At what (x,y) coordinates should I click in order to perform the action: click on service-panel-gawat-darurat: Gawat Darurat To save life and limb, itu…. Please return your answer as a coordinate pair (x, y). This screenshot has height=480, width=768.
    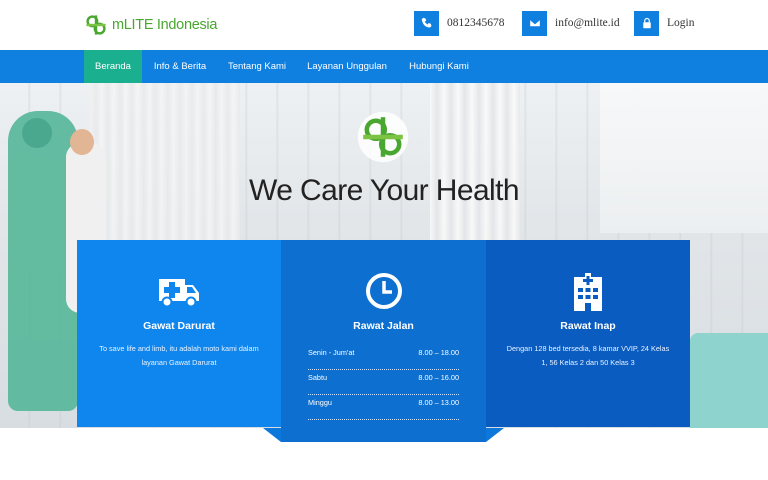
    Looking at the image, I should click on (179, 333).